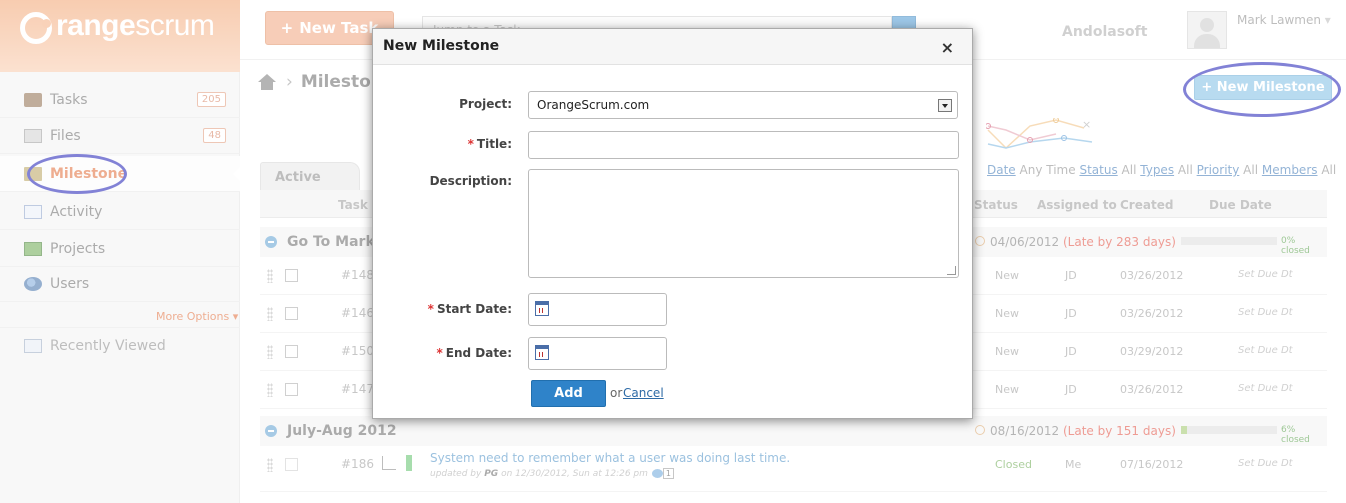  Describe the element at coordinates (616, 393) in the screenshot. I see `or-text: or` at that location.